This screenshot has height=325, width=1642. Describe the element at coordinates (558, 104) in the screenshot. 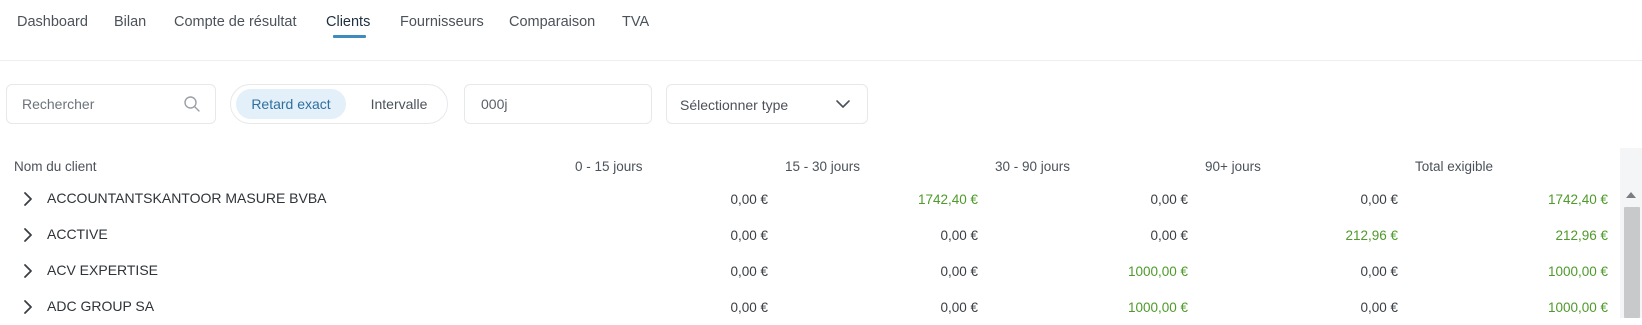

I see `delay-input: 000j` at that location.